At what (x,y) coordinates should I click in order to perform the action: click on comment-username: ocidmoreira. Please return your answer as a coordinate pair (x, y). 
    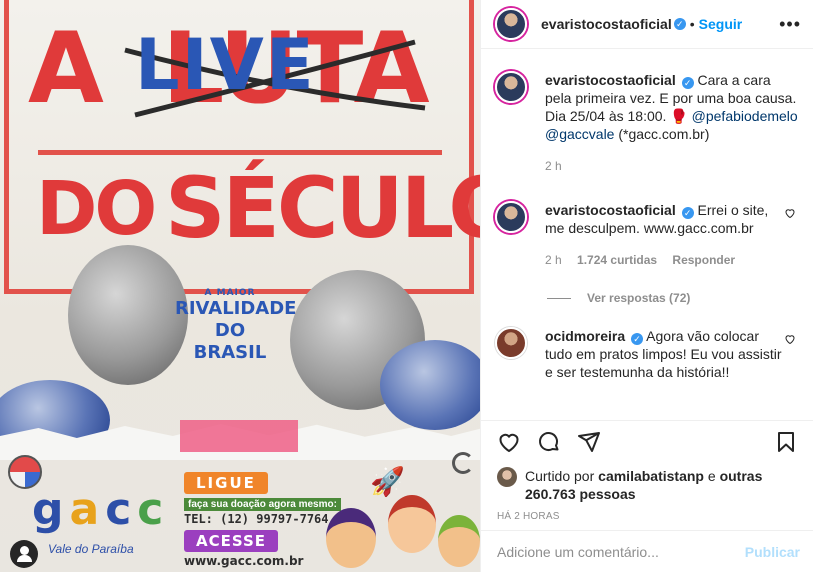
    Looking at the image, I should click on (585, 336).